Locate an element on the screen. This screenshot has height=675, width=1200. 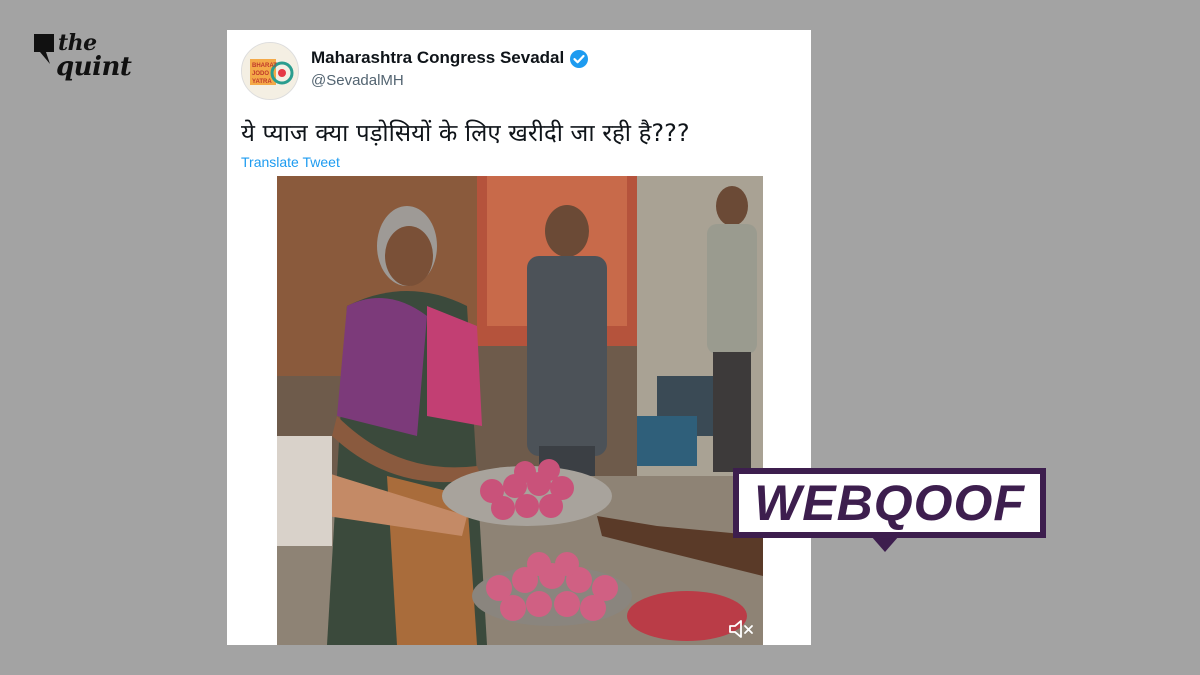
avatar-text-3: YATRA is located at coordinates (262, 82).